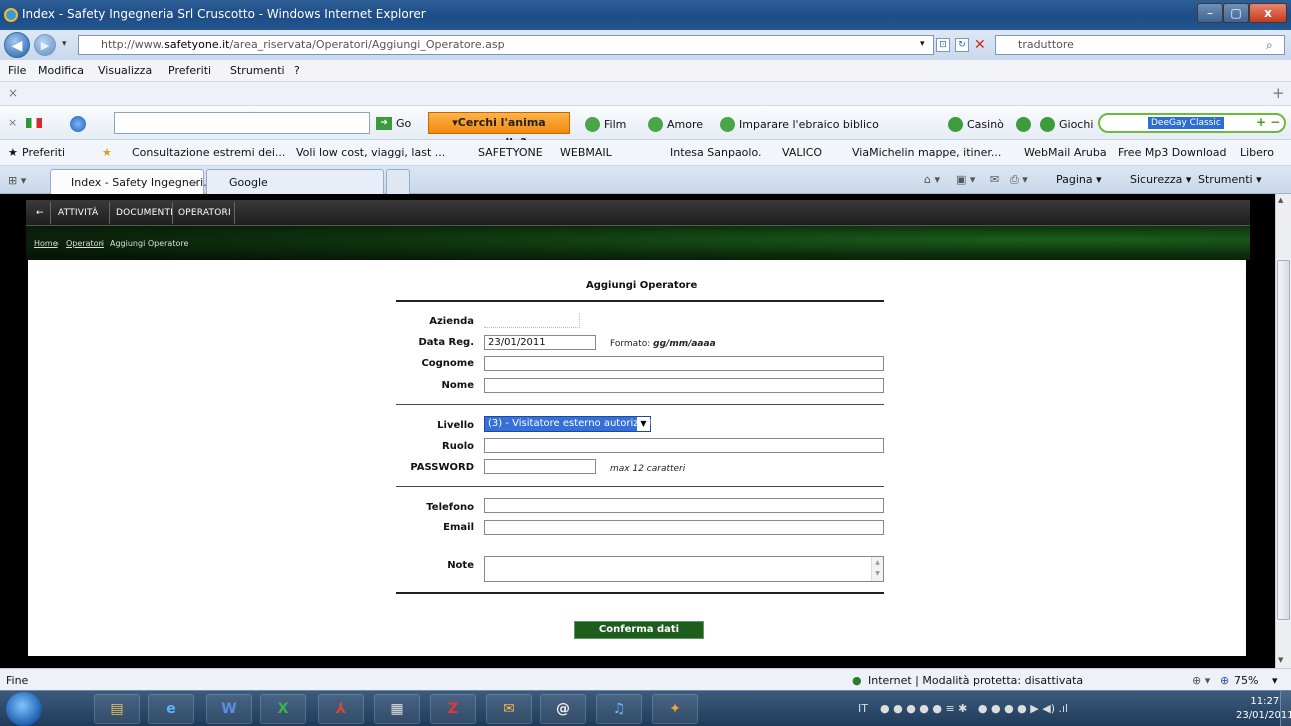 The image size is (1291, 726). What do you see at coordinates (125, 70) in the screenshot?
I see `menu-visualizza: Visualizza` at bounding box center [125, 70].